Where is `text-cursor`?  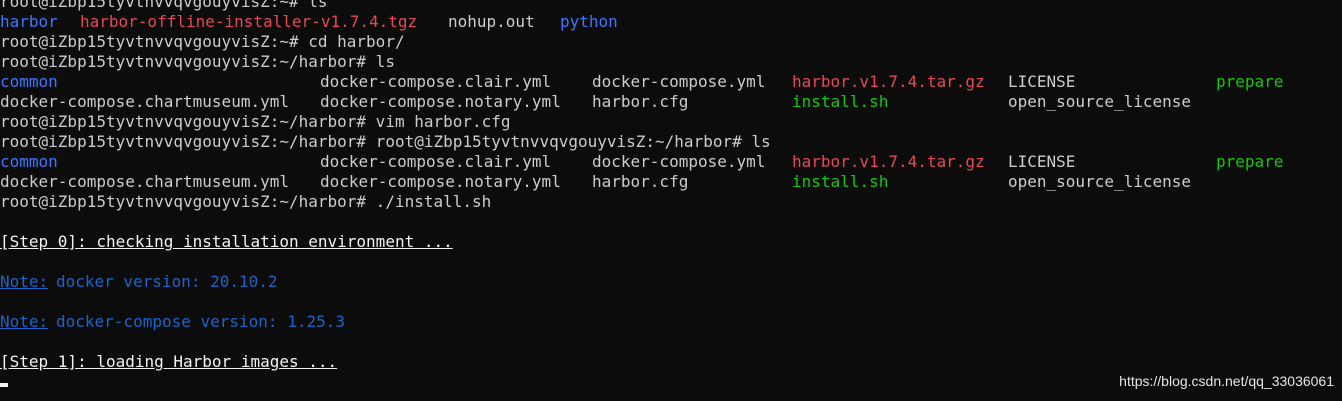
text-cursor is located at coordinates (4, 385).